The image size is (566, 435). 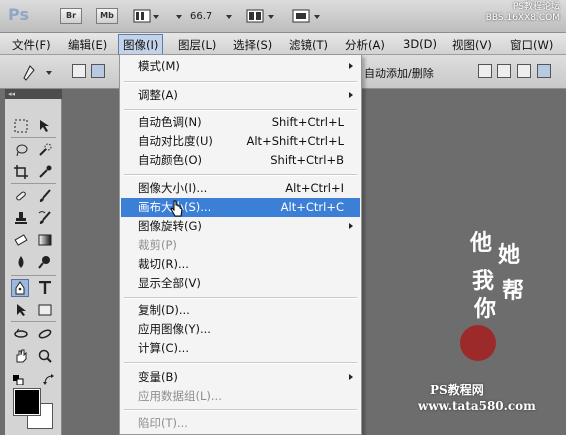 I want to click on toolbox-panel: ◂◂, so click(x=33, y=262).